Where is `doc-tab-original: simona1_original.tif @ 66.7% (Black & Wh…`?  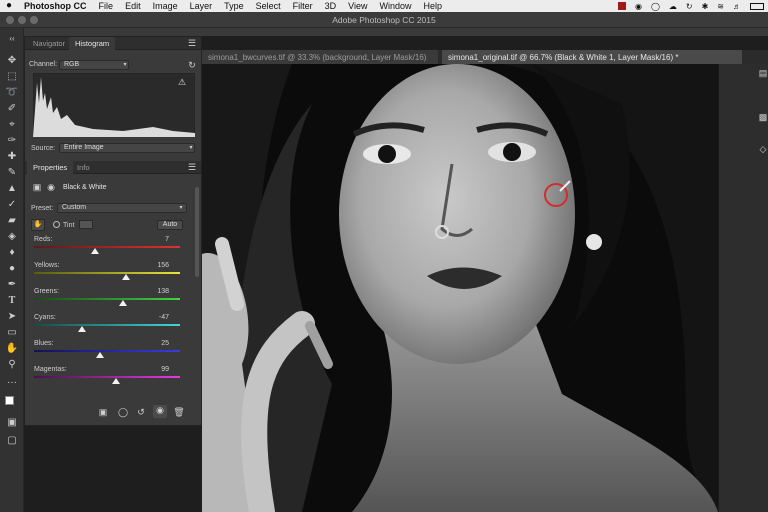 doc-tab-original: simona1_original.tif @ 66.7% (Black & Wh… is located at coordinates (592, 57).